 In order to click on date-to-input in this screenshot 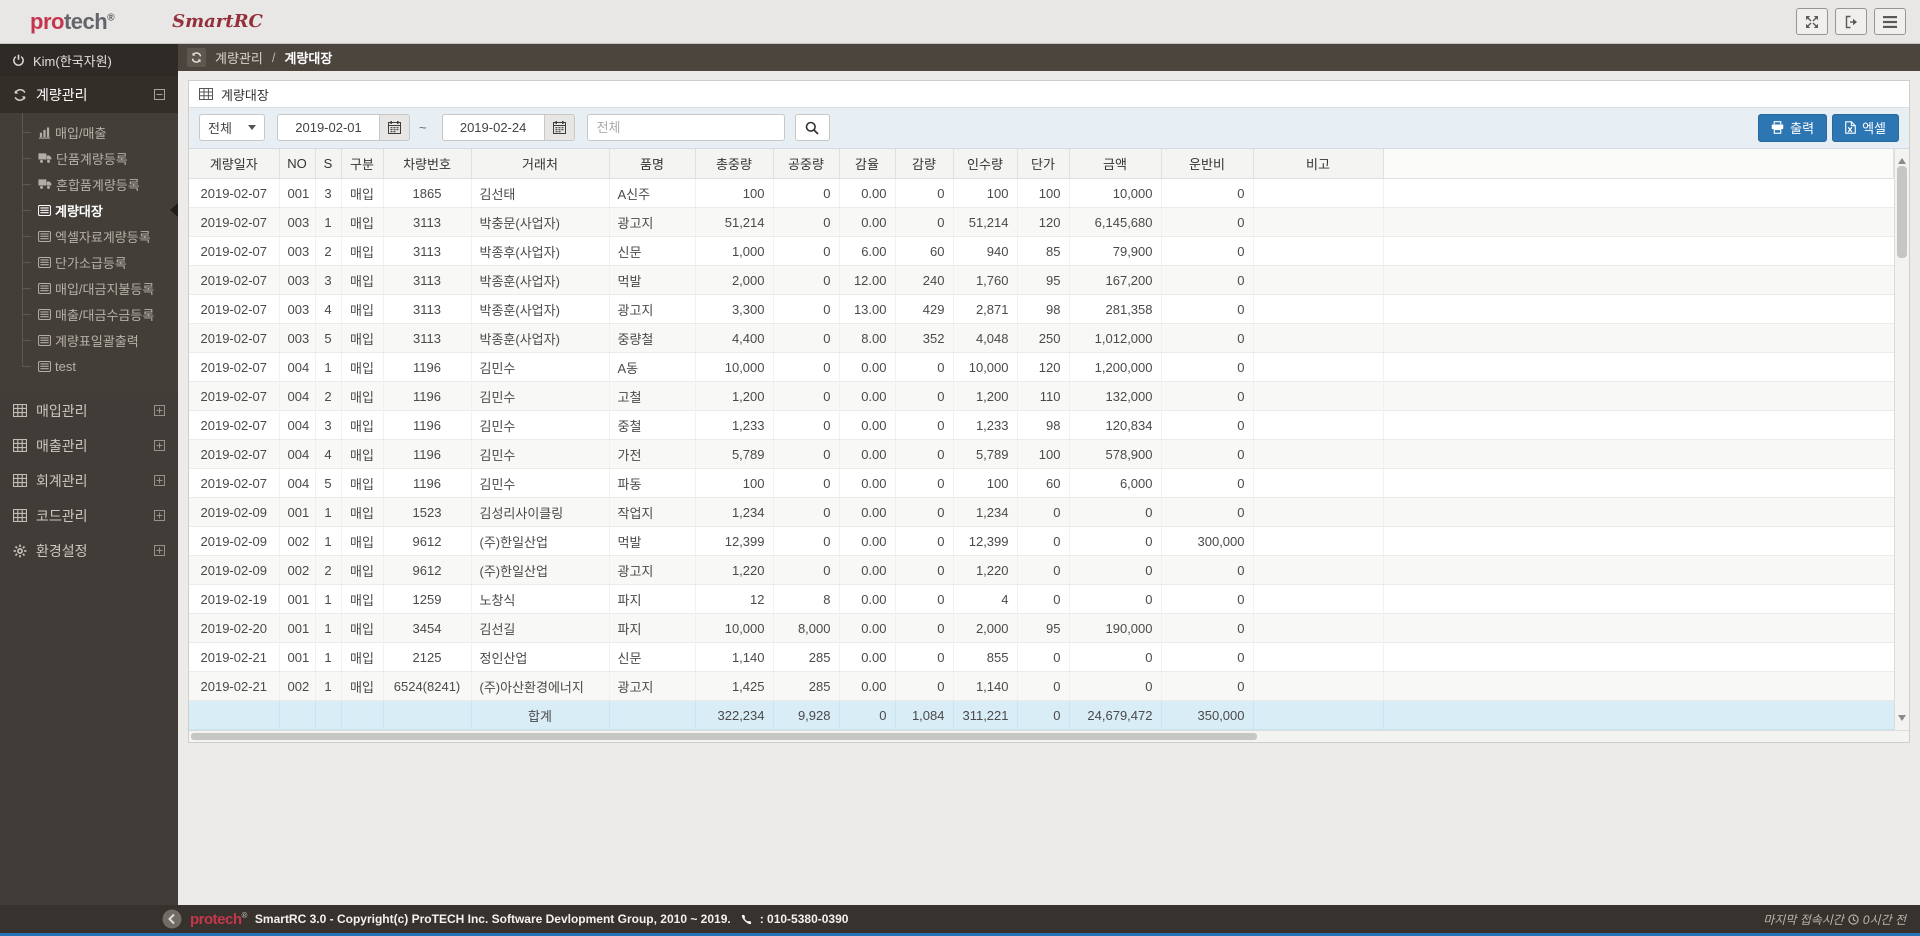, I will do `click(492, 128)`.